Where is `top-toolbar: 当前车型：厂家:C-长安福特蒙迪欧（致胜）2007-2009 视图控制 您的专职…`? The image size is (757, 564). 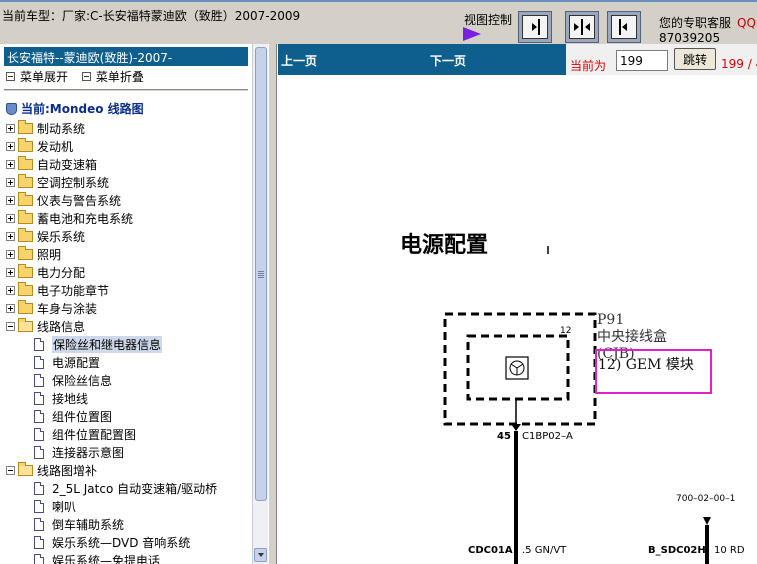
top-toolbar: 当前车型：厂家:C-长安福特蒙迪欧（致胜）2007-2009 视图控制 您的专职… is located at coordinates (378, 22).